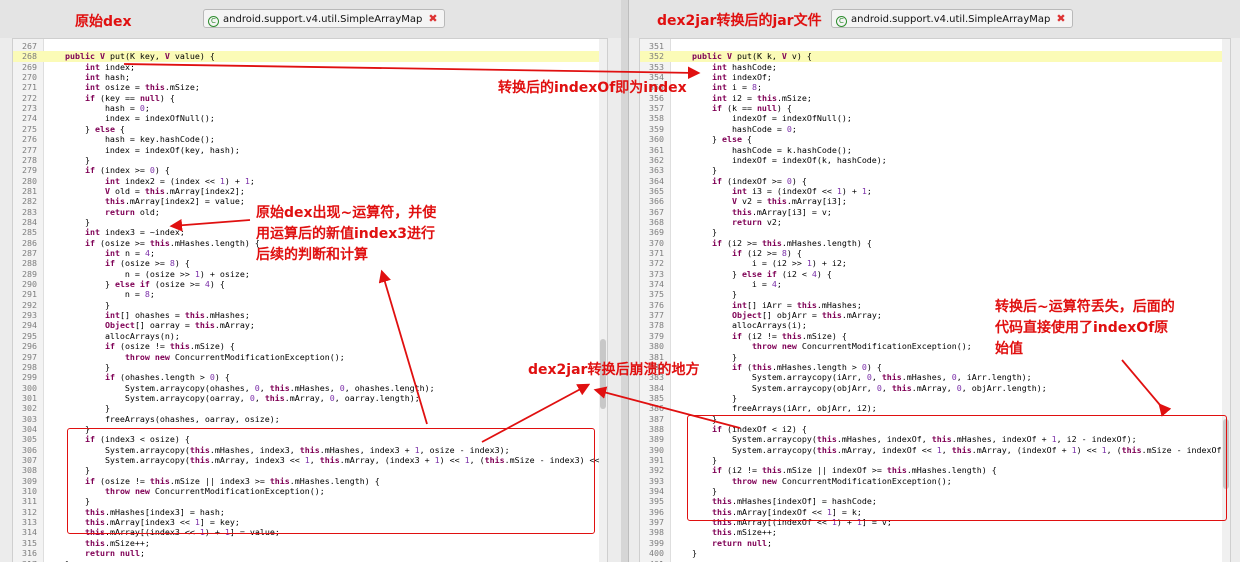 This screenshot has width=1240, height=562. What do you see at coordinates (614, 370) in the screenshot?
I see `crash-annotation: dex2jar转换后崩溃的地方` at bounding box center [614, 370].